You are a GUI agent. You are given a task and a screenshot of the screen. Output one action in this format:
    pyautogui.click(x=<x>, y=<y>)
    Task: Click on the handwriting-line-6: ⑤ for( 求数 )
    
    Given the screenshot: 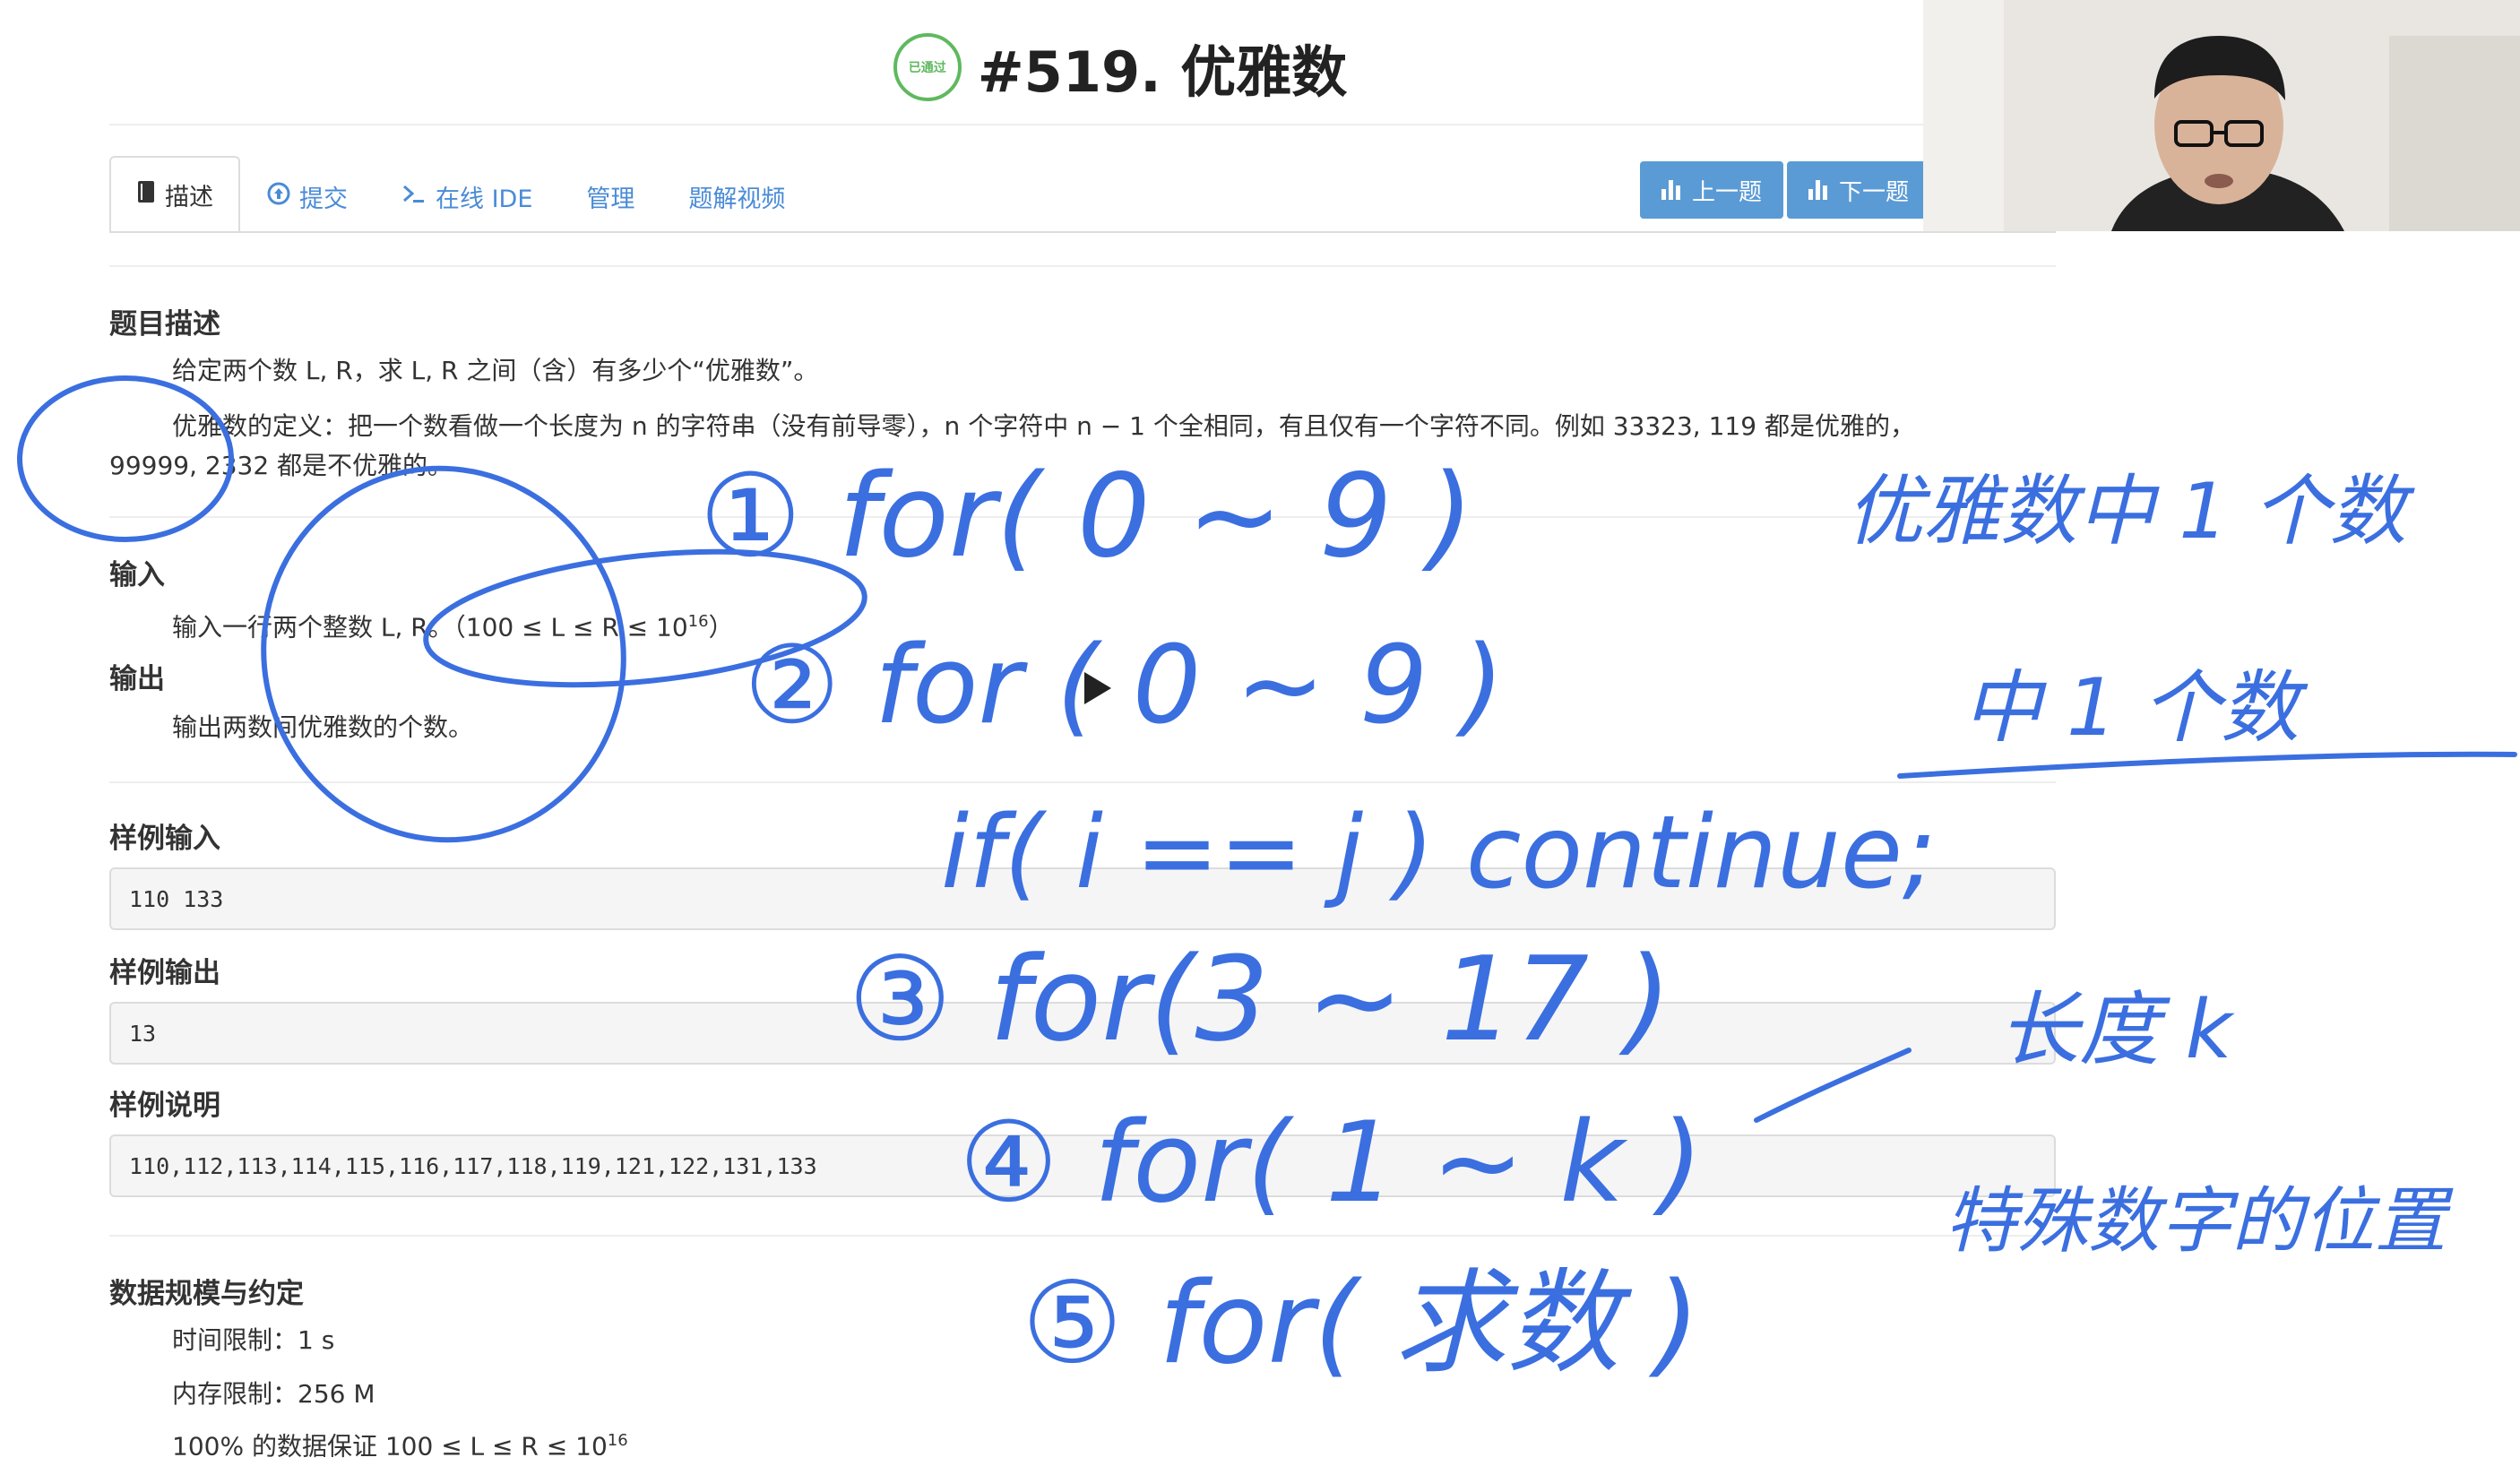 What is the action you would take?
    pyautogui.click(x=1361, y=1323)
    